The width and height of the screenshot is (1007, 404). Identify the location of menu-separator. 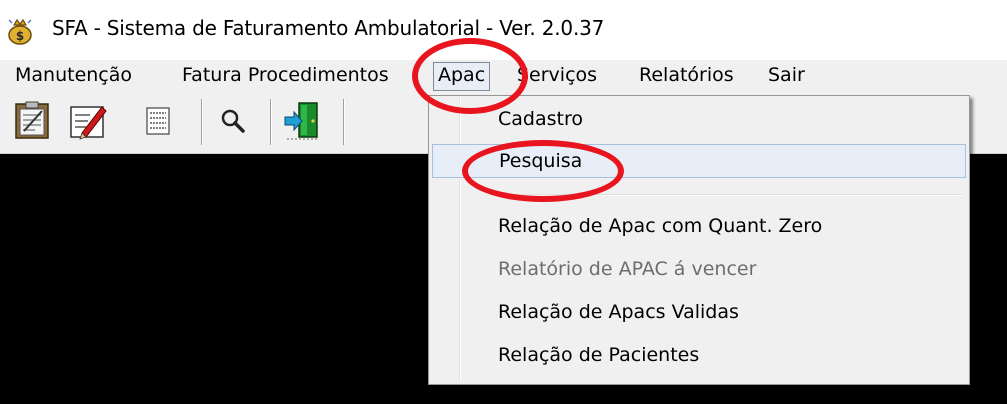
(728, 195).